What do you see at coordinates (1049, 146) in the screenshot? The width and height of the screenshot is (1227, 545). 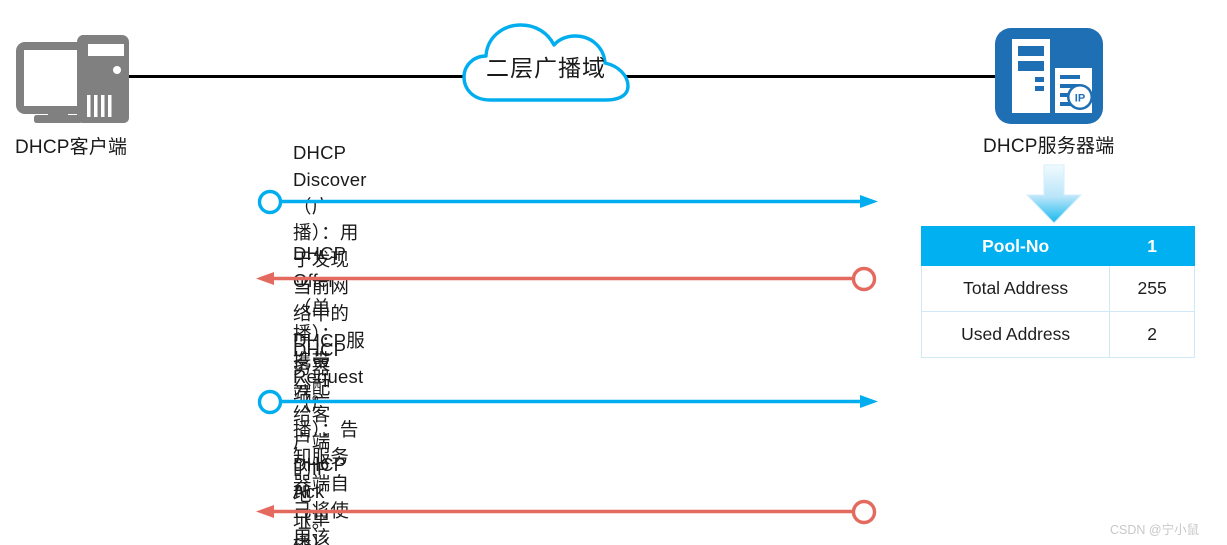 I see `server-node-label: DHCP服务器端` at bounding box center [1049, 146].